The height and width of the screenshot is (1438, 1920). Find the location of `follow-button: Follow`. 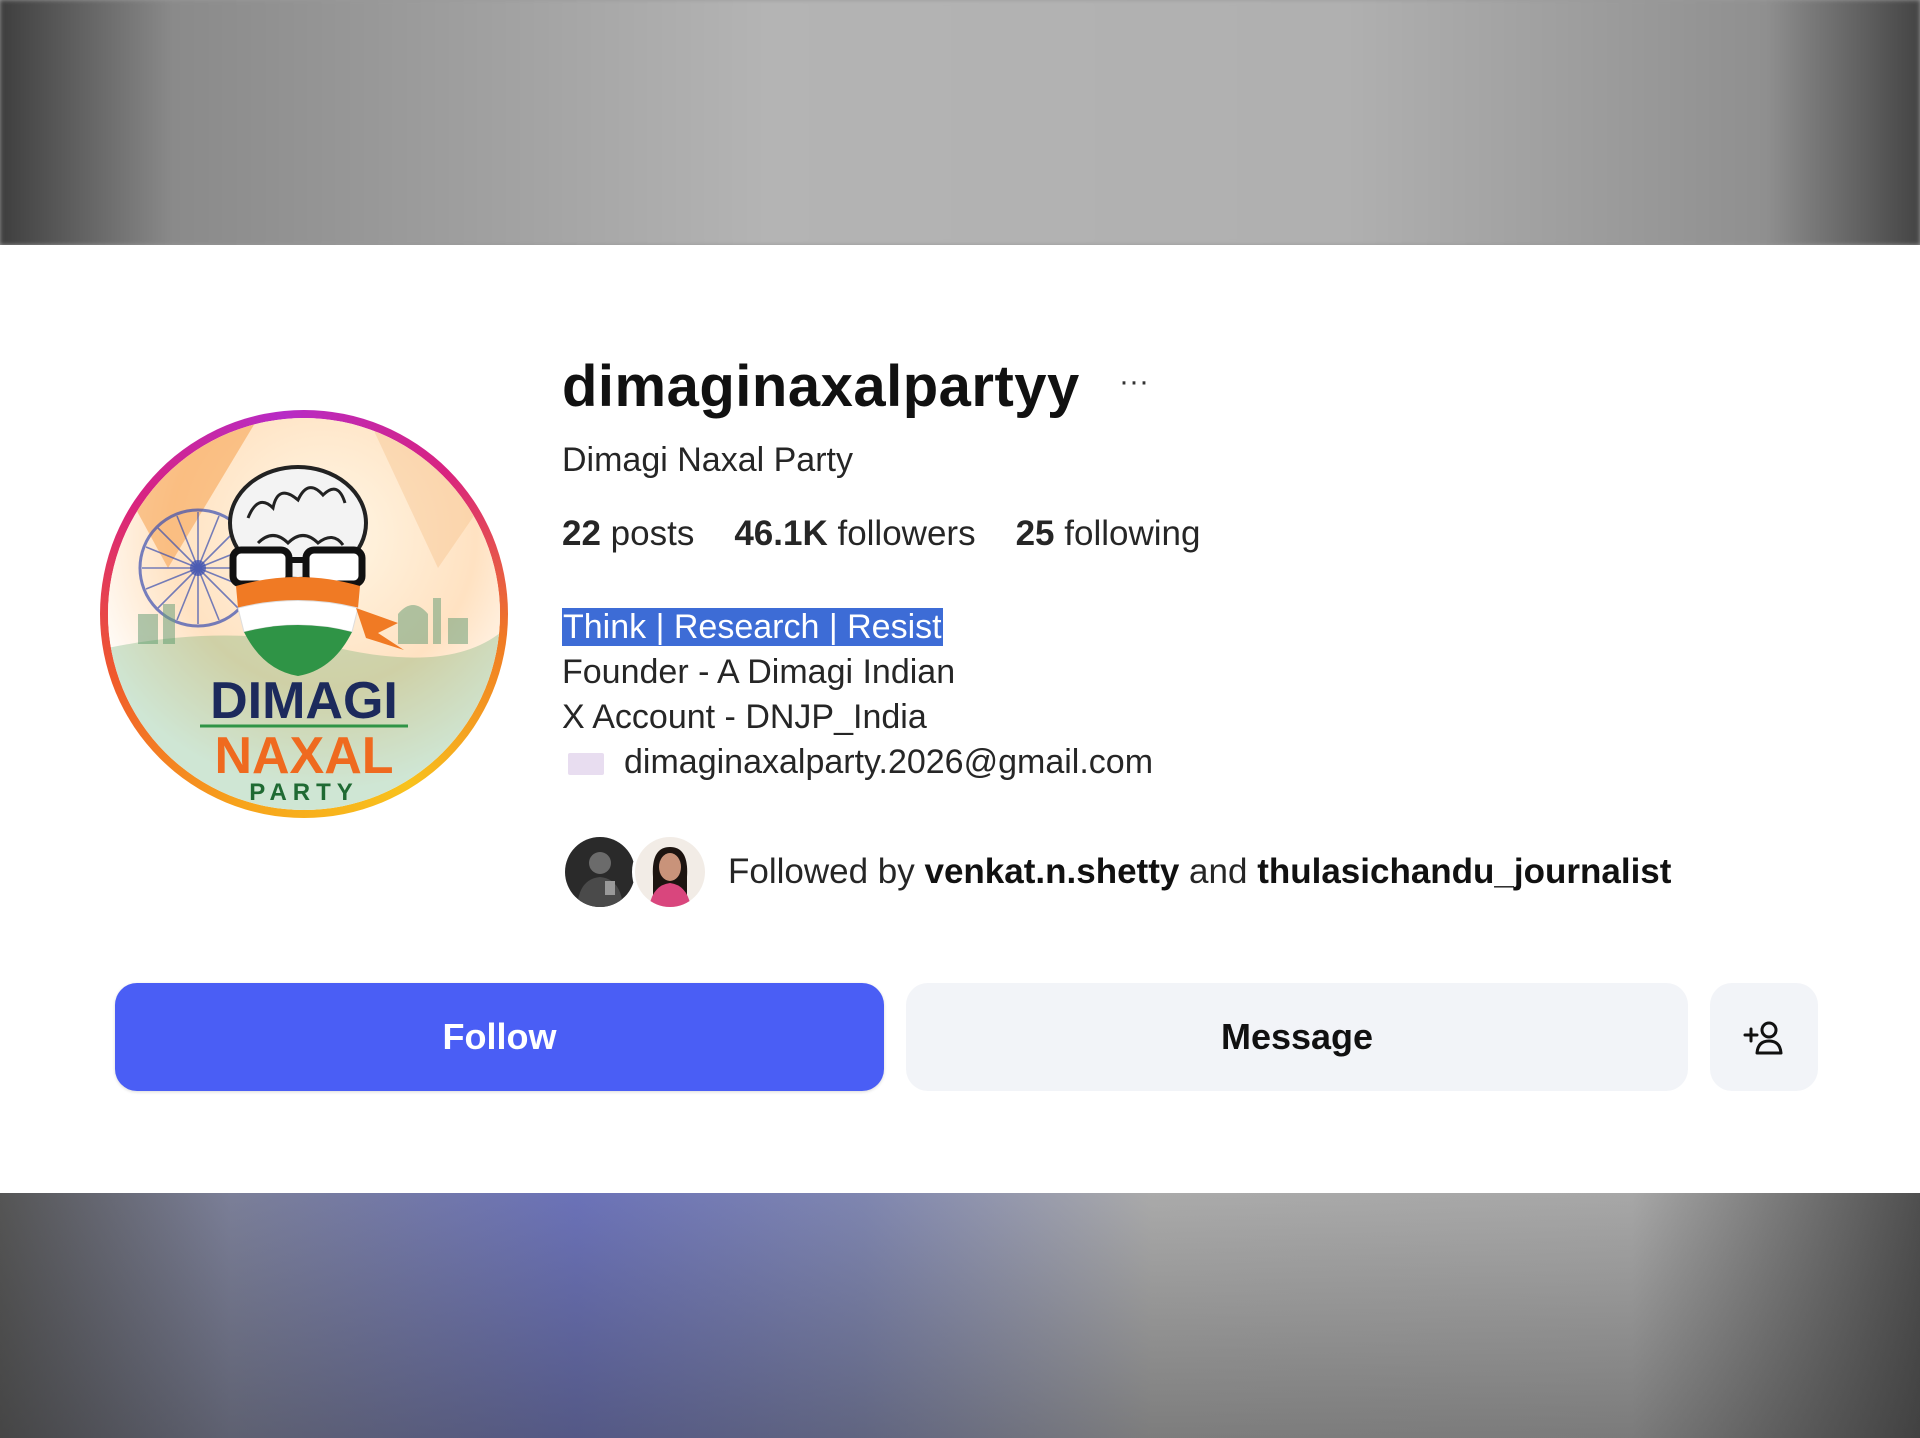

follow-button: Follow is located at coordinates (499, 1037).